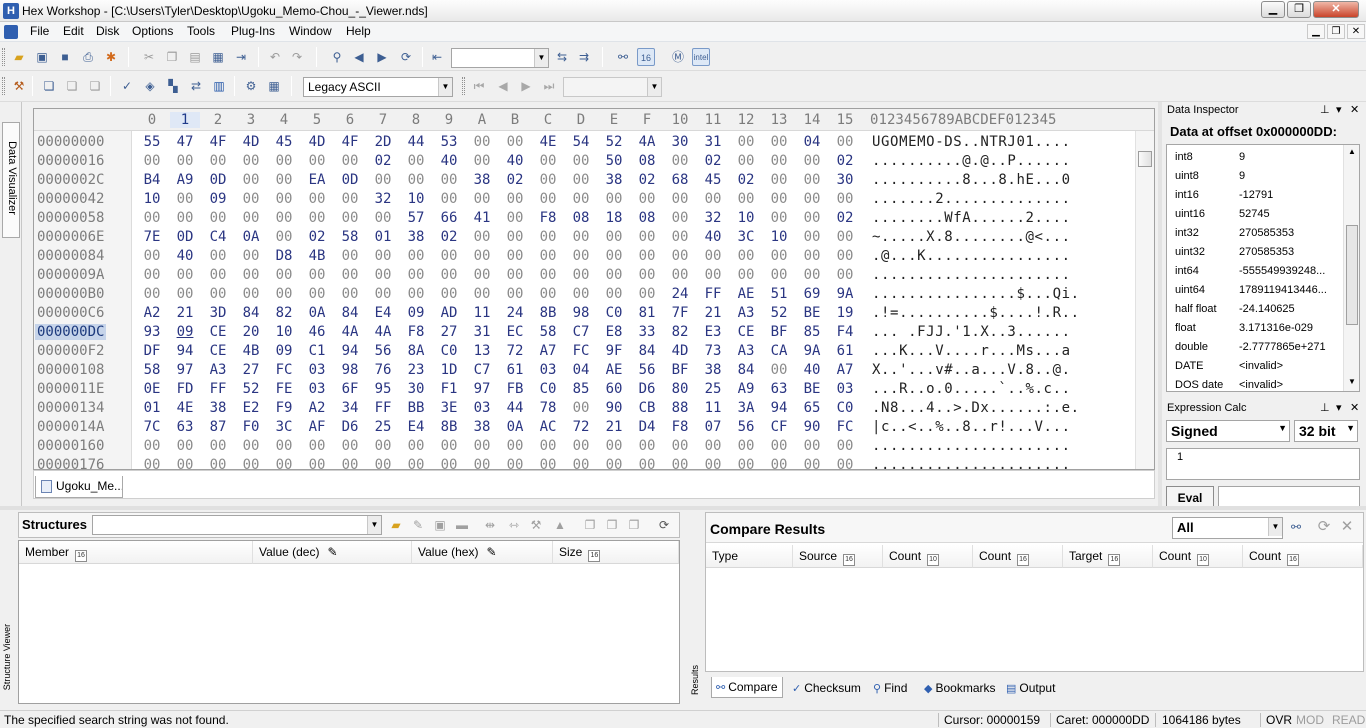  Describe the element at coordinates (337, 57) in the screenshot. I see `find-icon: ⚲` at that location.